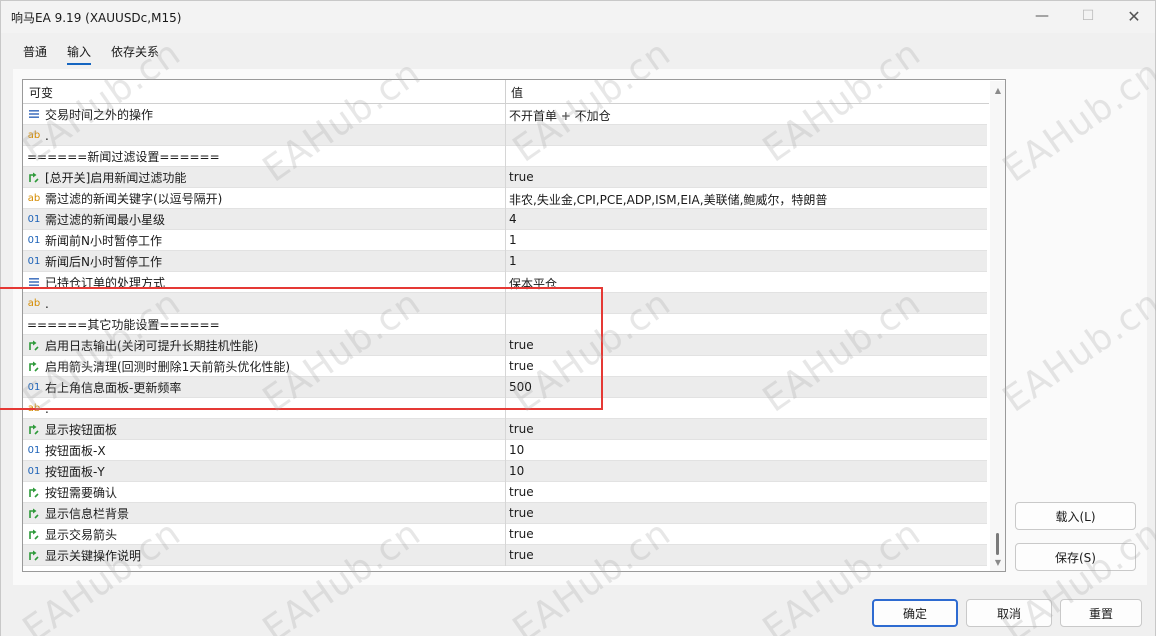  I want to click on scroll-up-icon: ▲, so click(997, 90).